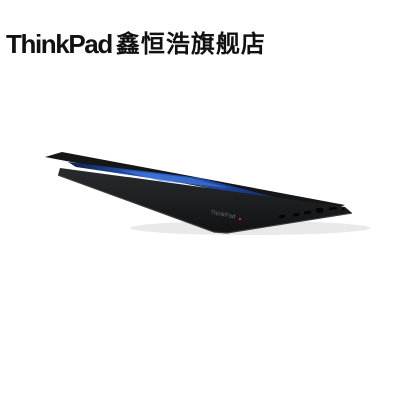  Describe the element at coordinates (240, 219) in the screenshot. I see `lid-logo-dot` at that location.